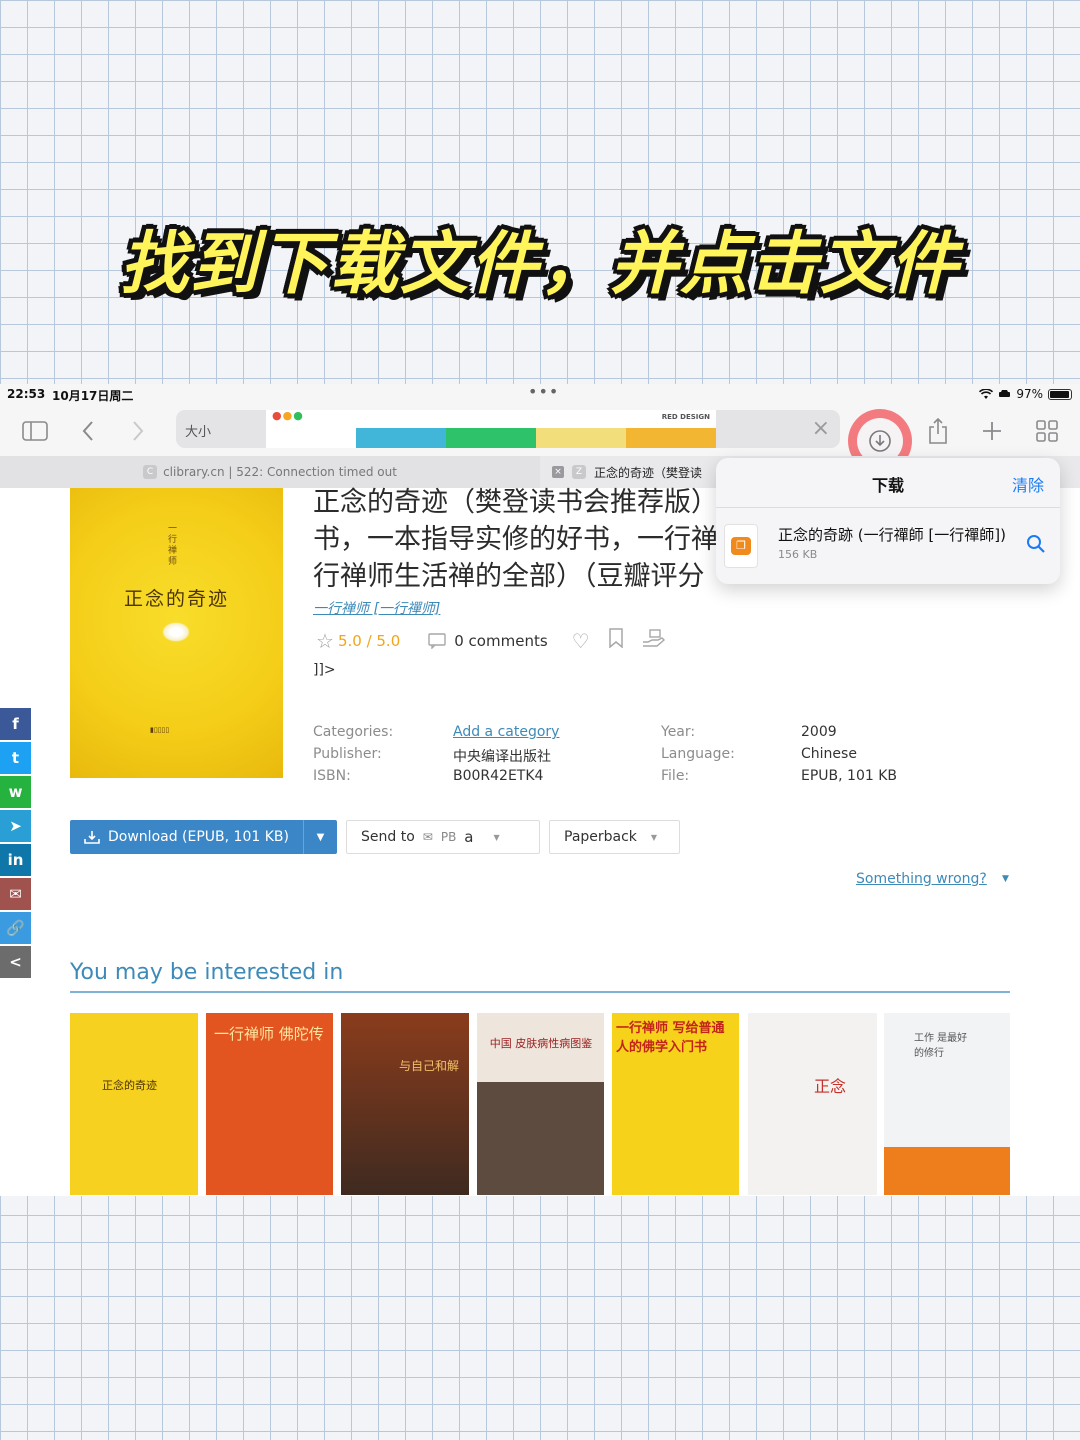  I want to click on recommendations-heading: You may be interested in, so click(207, 972).